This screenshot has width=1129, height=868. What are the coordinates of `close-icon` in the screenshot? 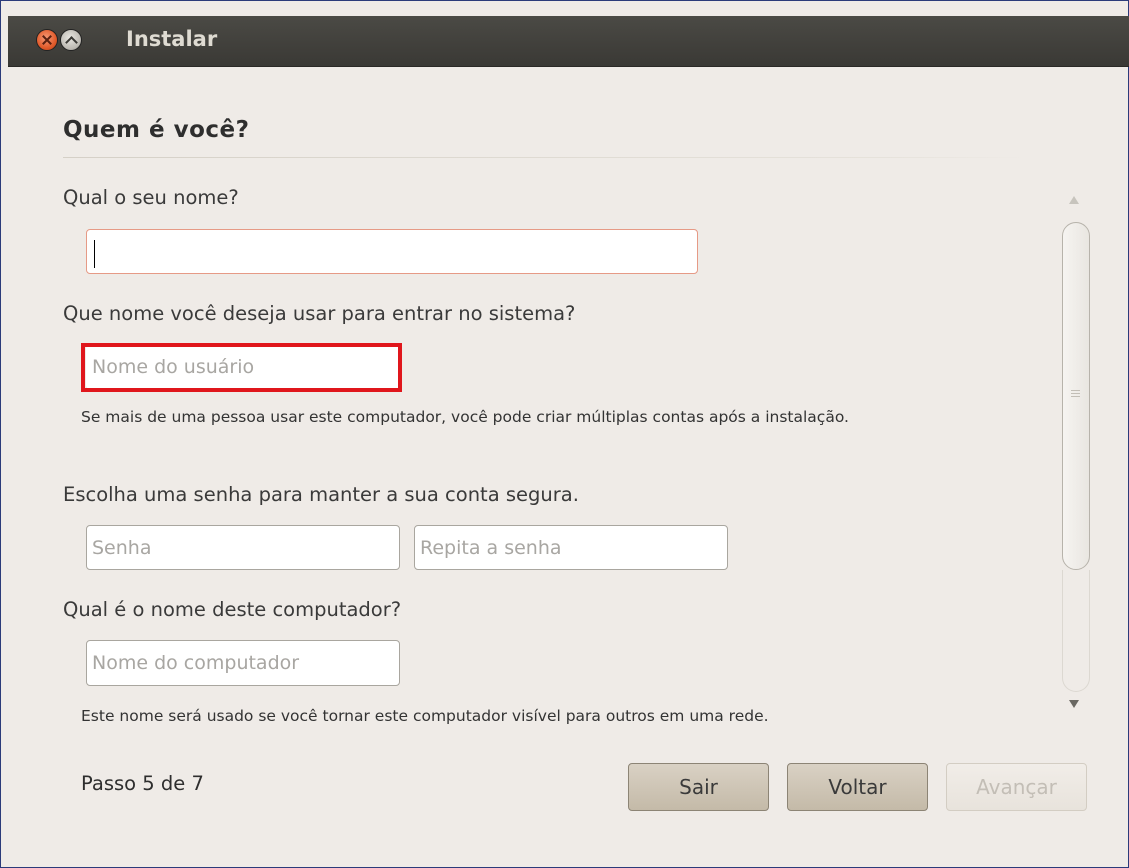 It's located at (47, 40).